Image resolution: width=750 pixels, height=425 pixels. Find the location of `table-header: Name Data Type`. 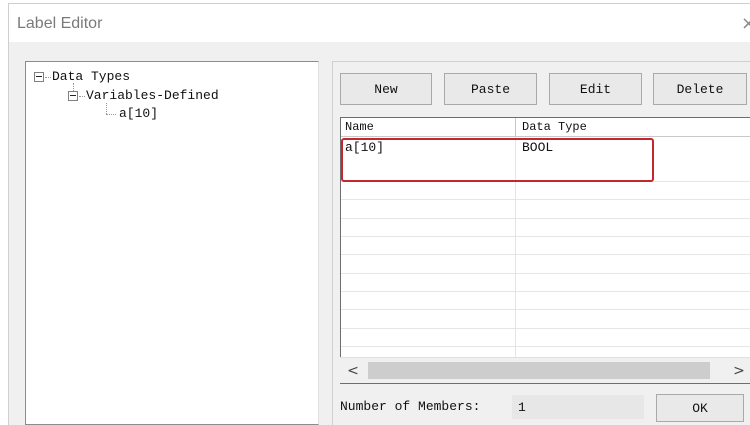

table-header: Name Data Type is located at coordinates (545, 127).